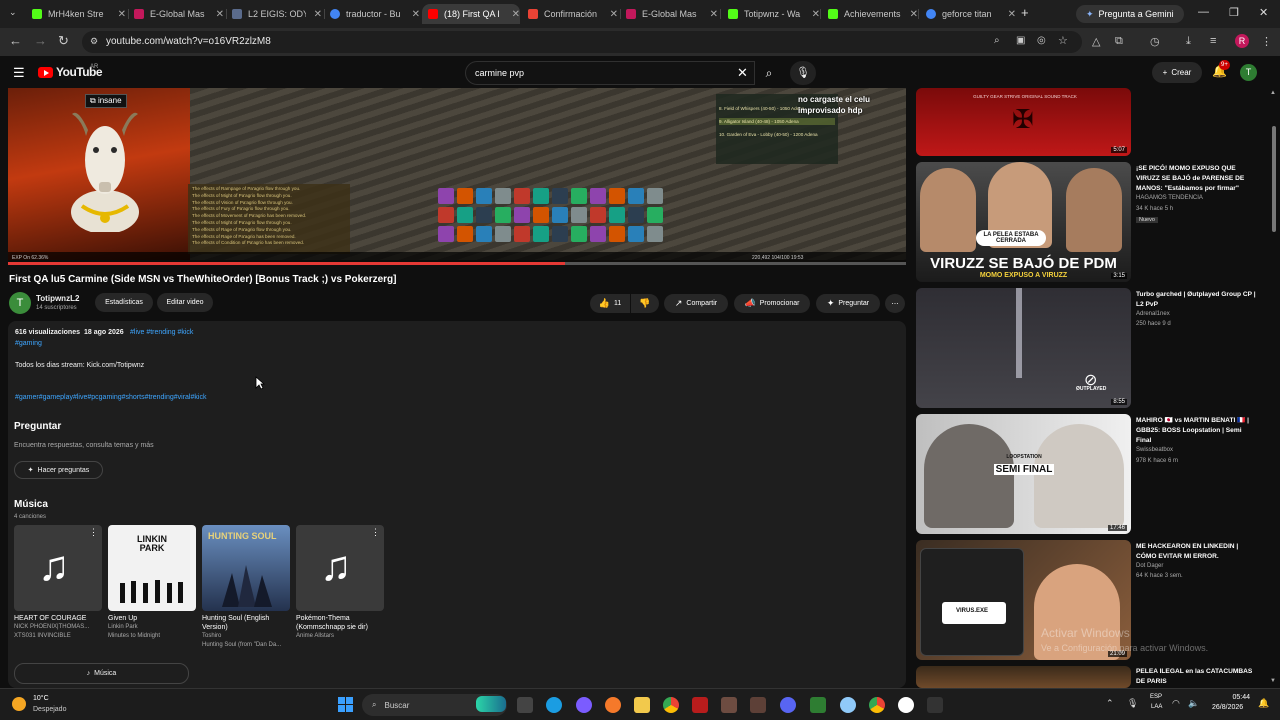  Describe the element at coordinates (1132, 703) in the screenshot. I see `tray-mic-icon: 🎙` at that location.